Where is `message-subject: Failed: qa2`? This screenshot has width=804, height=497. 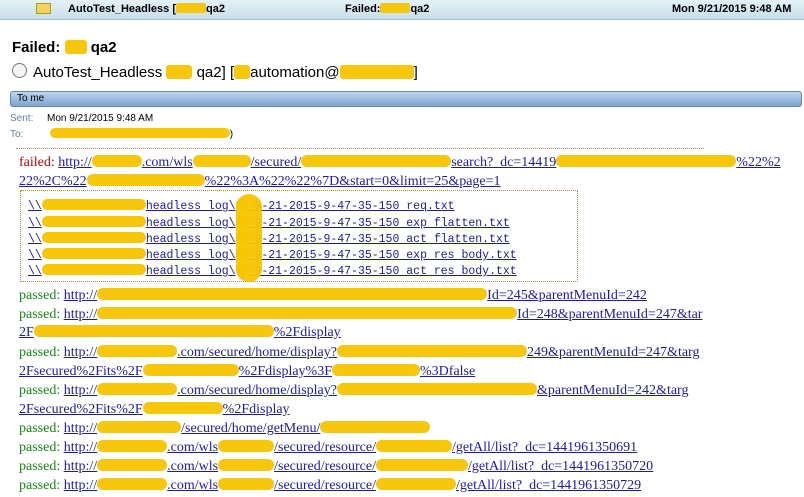
message-subject: Failed: qa2 is located at coordinates (64, 47).